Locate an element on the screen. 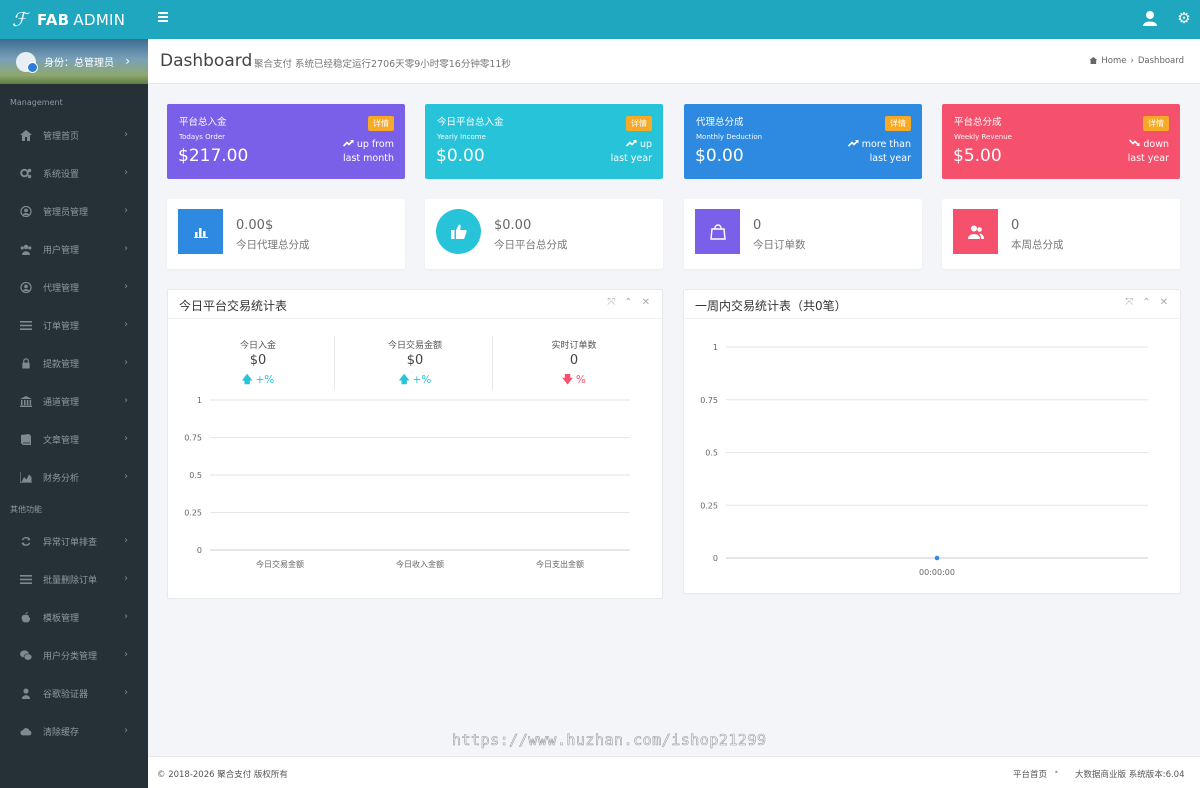 The image size is (1200, 788). sidebar-item-label: 用户管理 is located at coordinates (61, 250).